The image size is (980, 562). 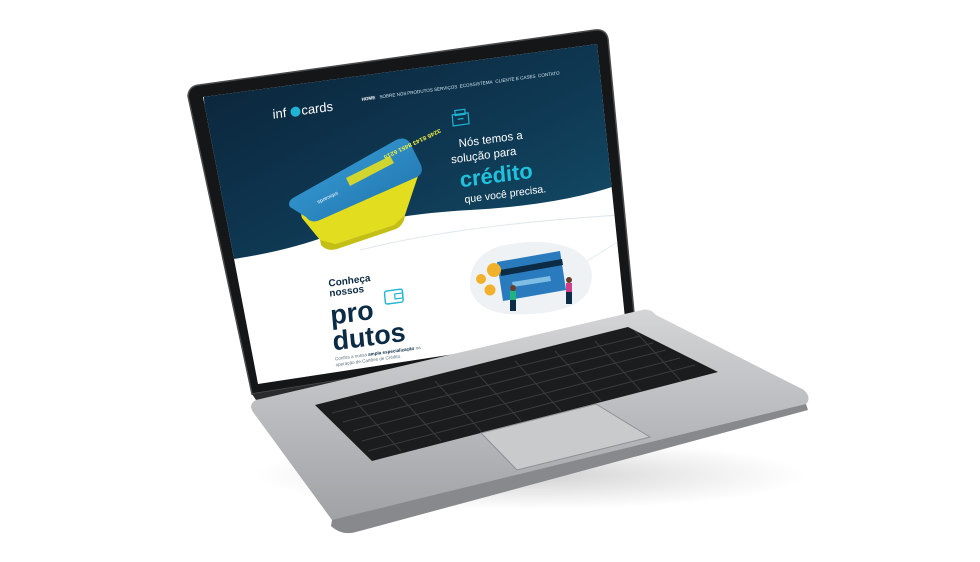 I want to click on products-illustration, so click(x=530, y=278).